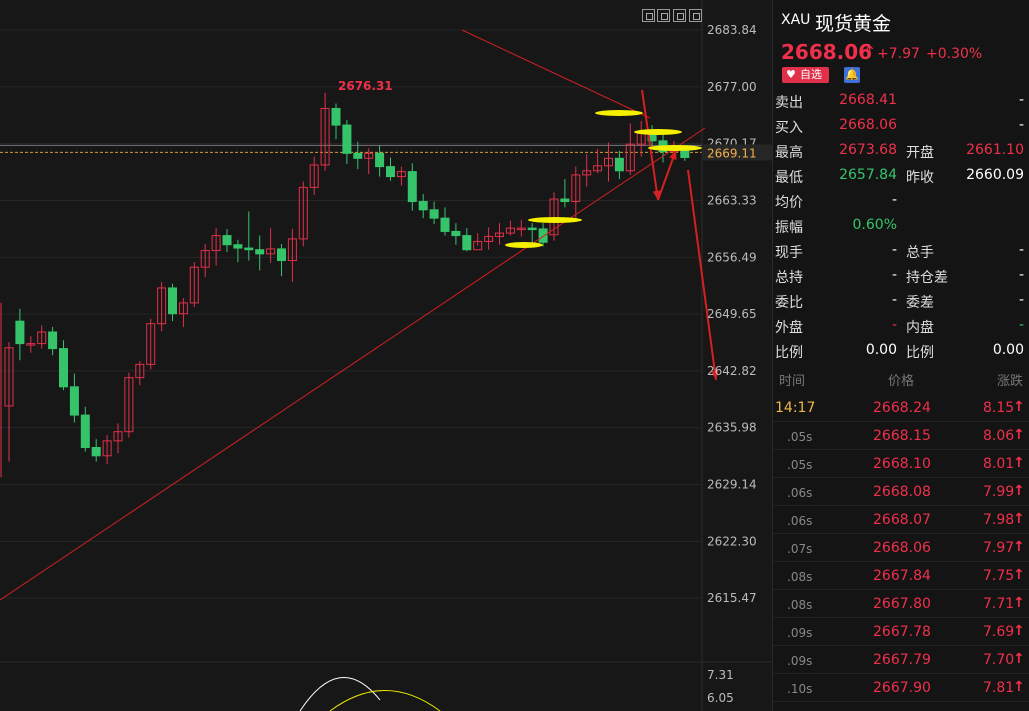 The image size is (1029, 711). What do you see at coordinates (999, 548) in the screenshot?
I see `tick-change: 7.97` at bounding box center [999, 548].